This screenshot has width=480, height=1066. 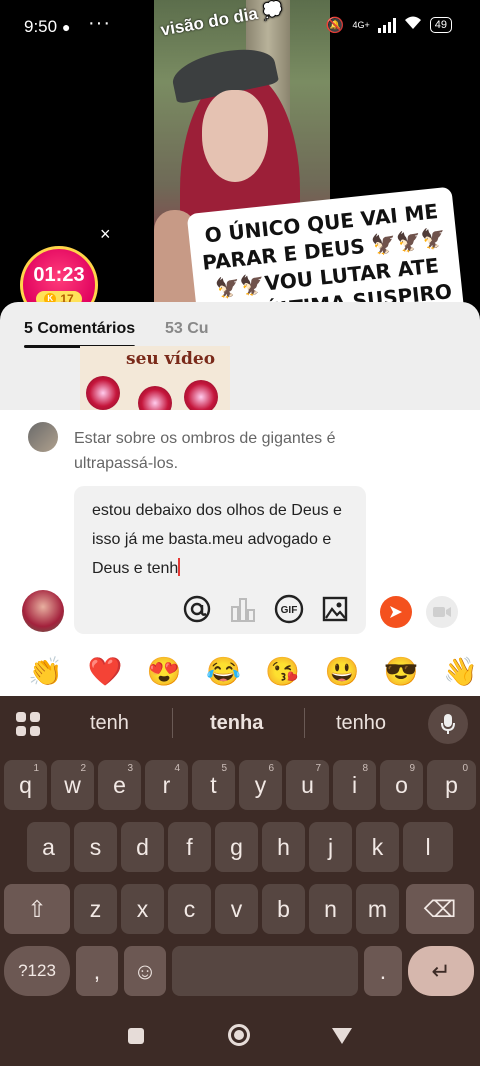 I want to click on backspace-key: ⌫, so click(x=440, y=909).